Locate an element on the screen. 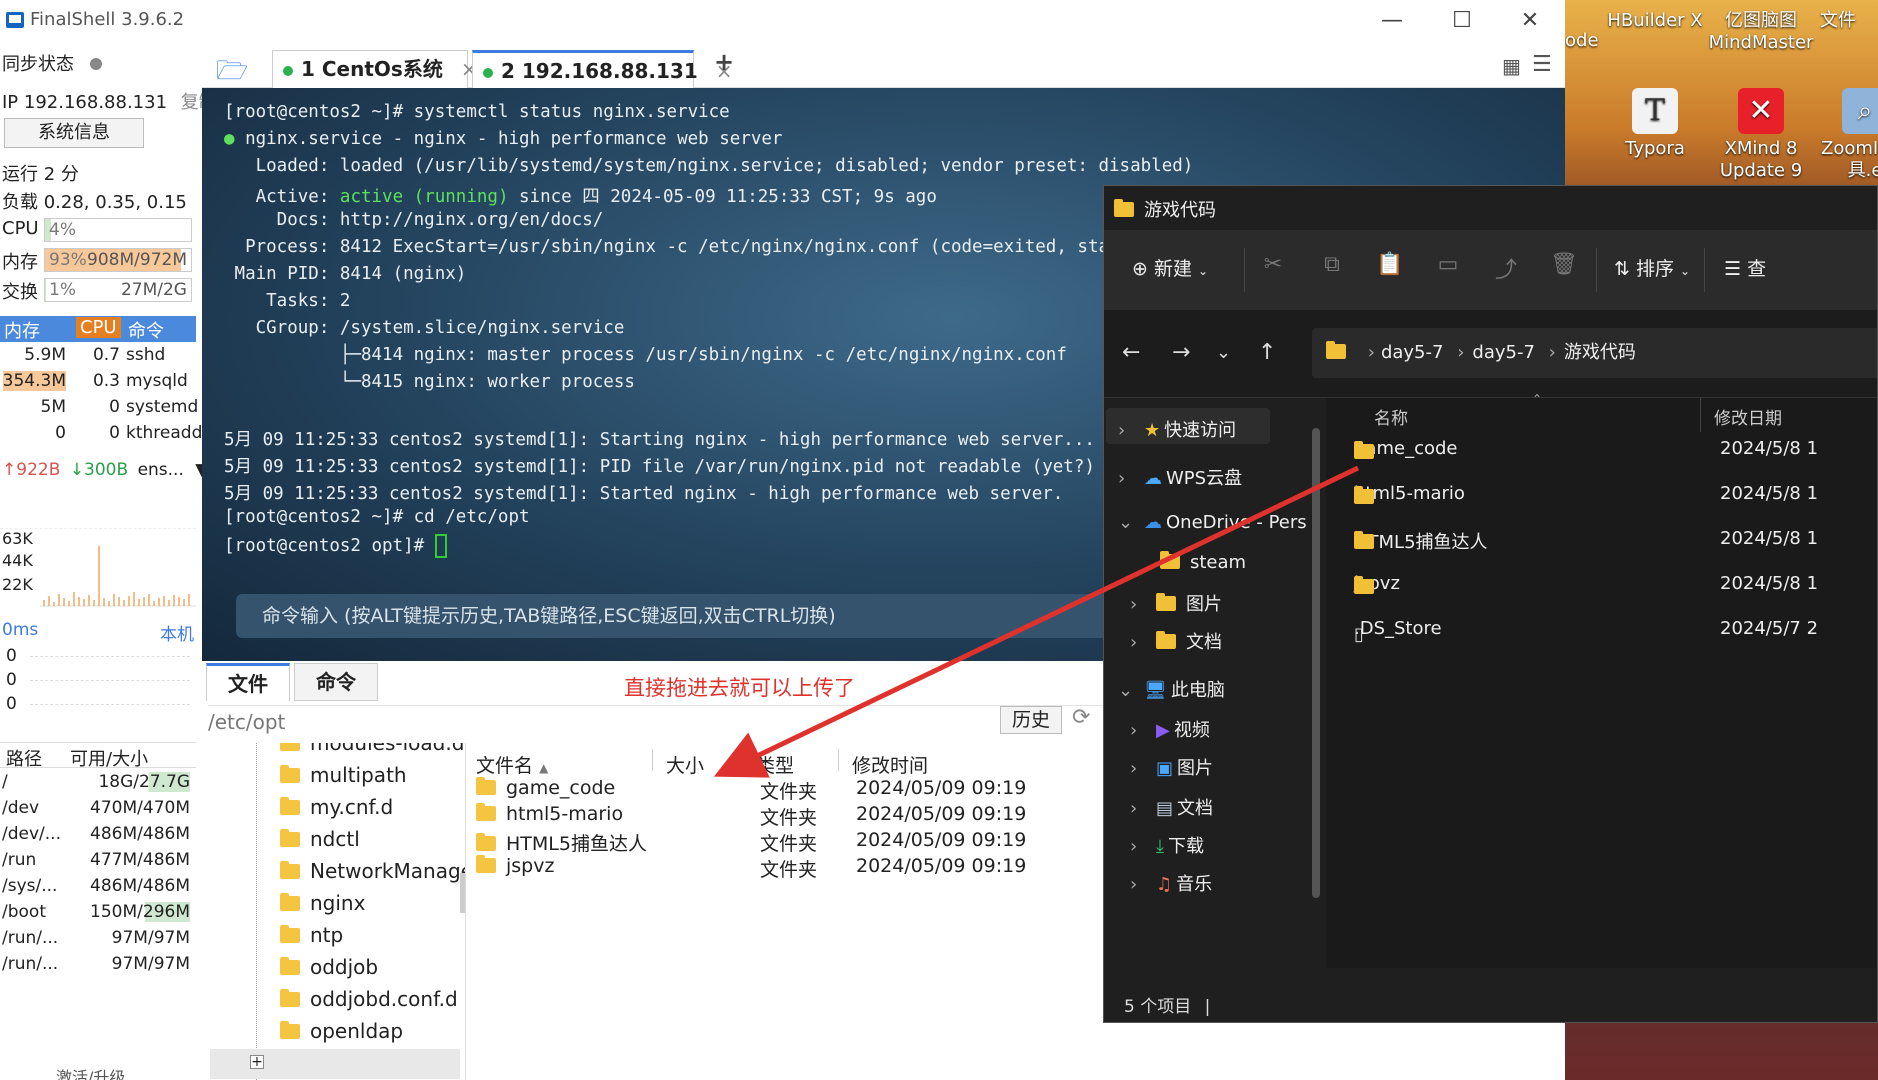 The height and width of the screenshot is (1080, 1878). file-row: html5-mario 文件夹 2024/05/09 09:19 is located at coordinates (792, 816).